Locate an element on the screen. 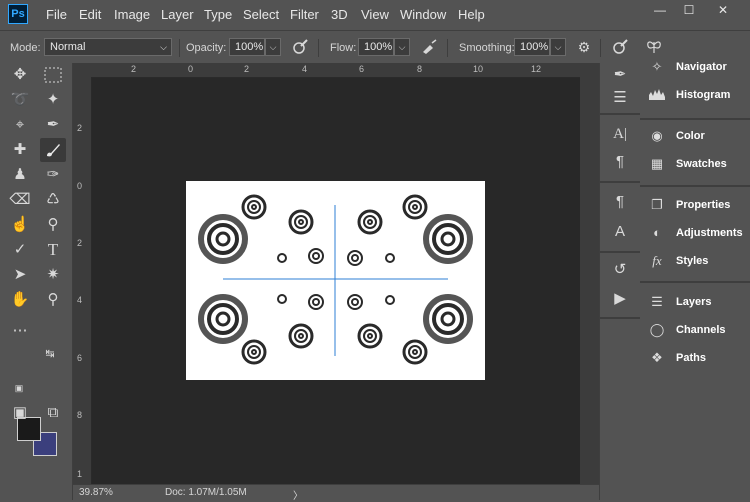 The image size is (750, 502). panel-histogram: Histogram is located at coordinates (695, 95).